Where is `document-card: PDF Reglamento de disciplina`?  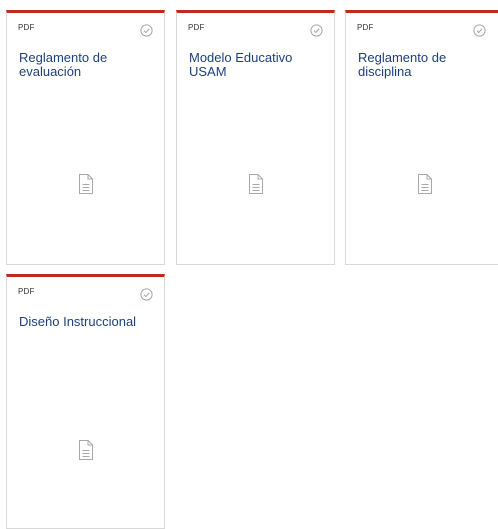 document-card: PDF Reglamento de disciplina is located at coordinates (421, 137).